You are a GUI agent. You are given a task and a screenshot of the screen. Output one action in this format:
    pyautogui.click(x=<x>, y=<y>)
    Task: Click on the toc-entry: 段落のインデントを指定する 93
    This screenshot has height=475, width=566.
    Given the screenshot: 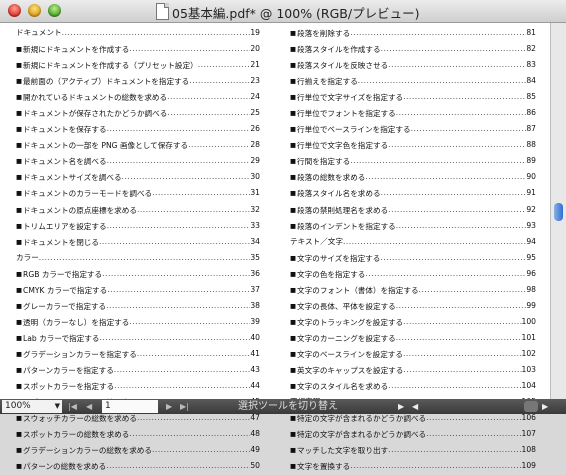 What is the action you would take?
    pyautogui.click(x=413, y=226)
    